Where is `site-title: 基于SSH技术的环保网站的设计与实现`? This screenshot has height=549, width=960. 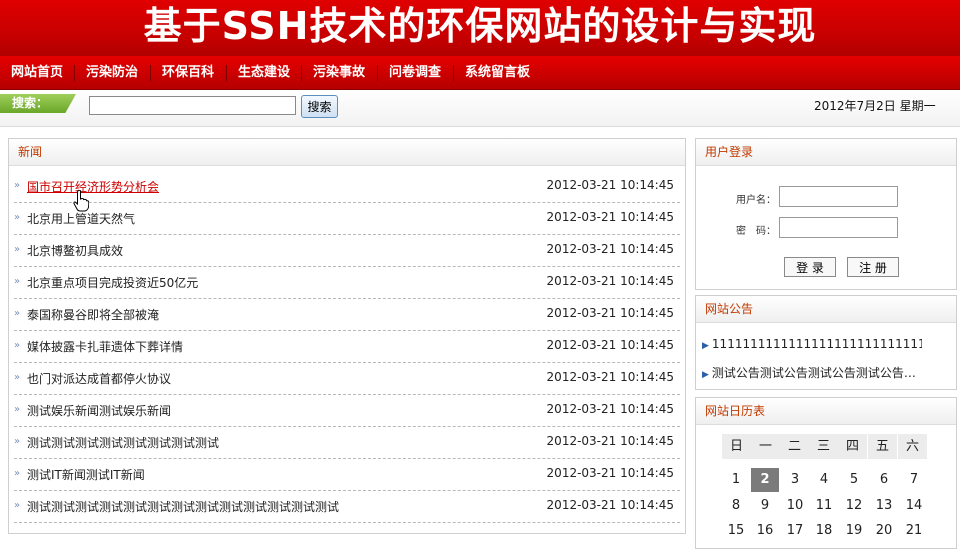
site-title: 基于SSH技术的环保网站的设计与实现 is located at coordinates (480, 26).